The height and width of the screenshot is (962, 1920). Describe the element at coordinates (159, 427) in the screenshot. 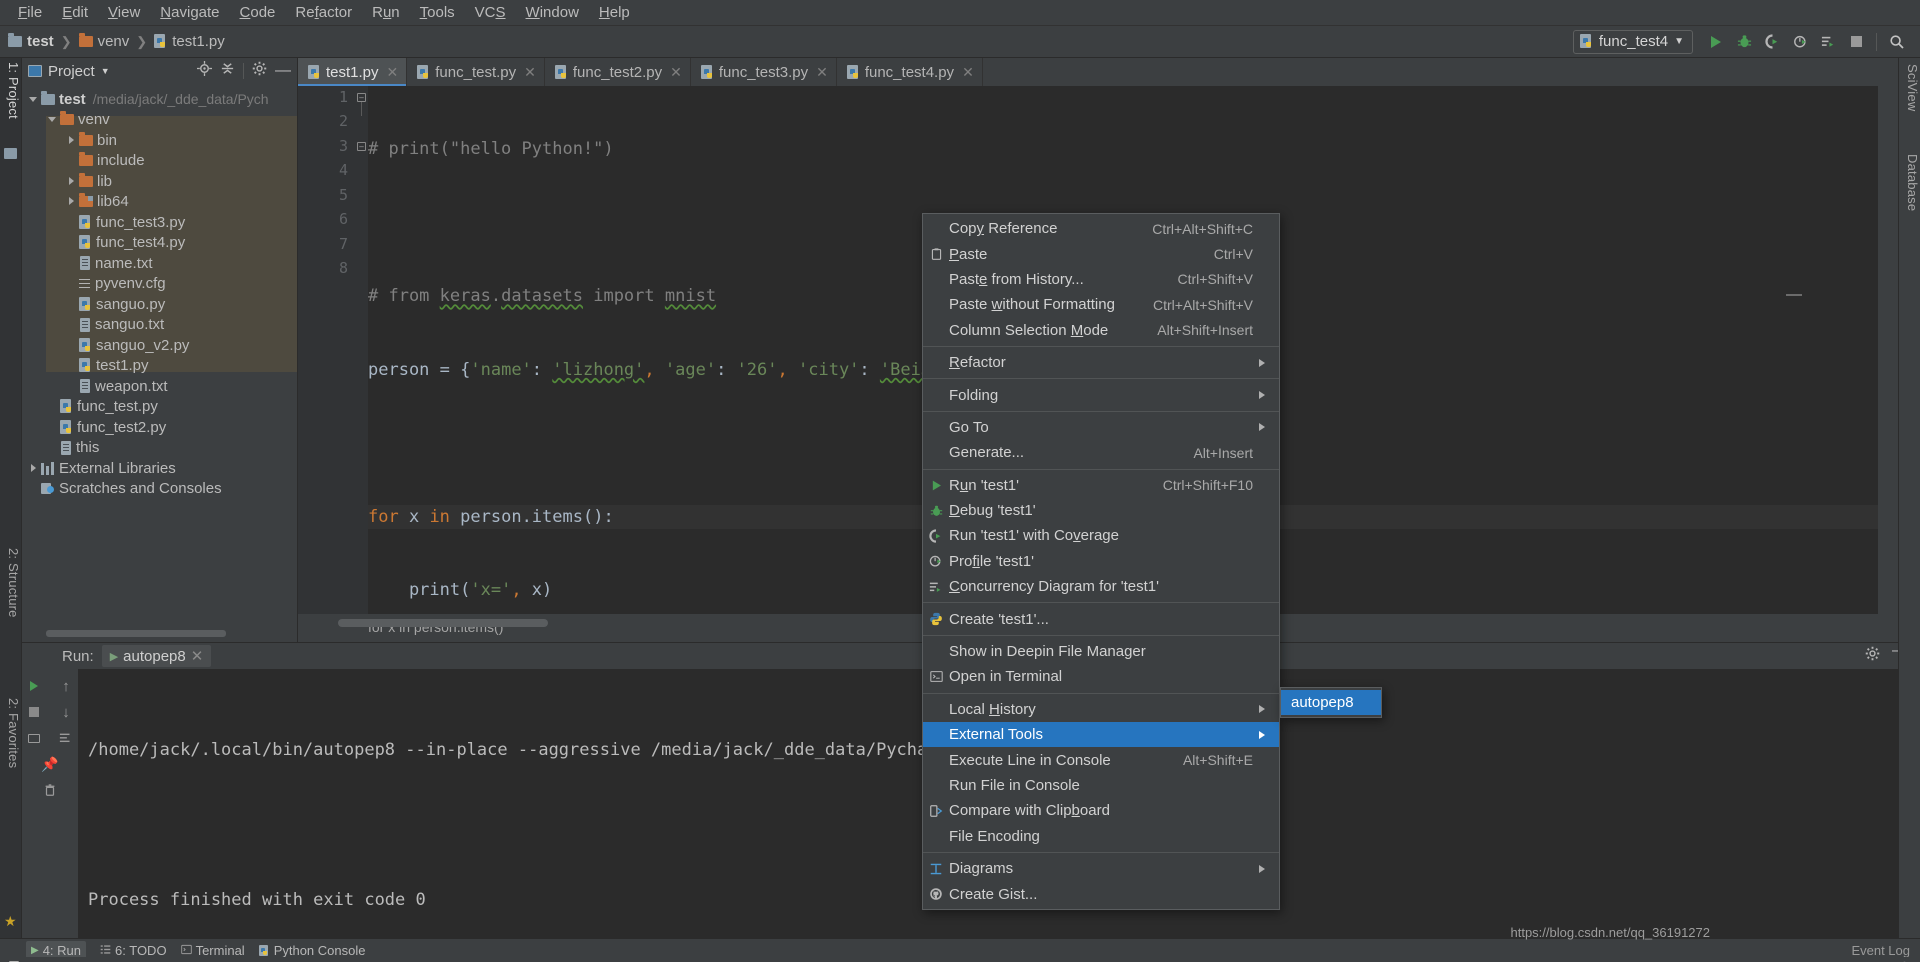

I see `tree-item-func-test2-py: func_test2.py` at that location.